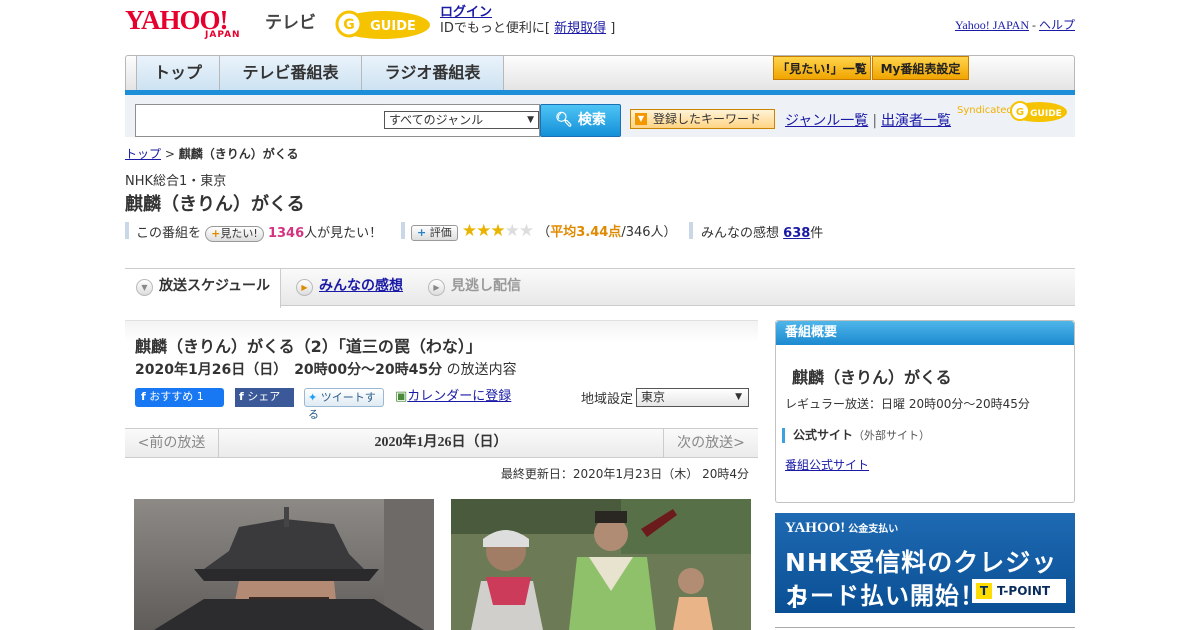 The height and width of the screenshot is (630, 1200). Describe the element at coordinates (215, 204) in the screenshot. I see `page-title: 麒麟（きりん）がくる` at that location.